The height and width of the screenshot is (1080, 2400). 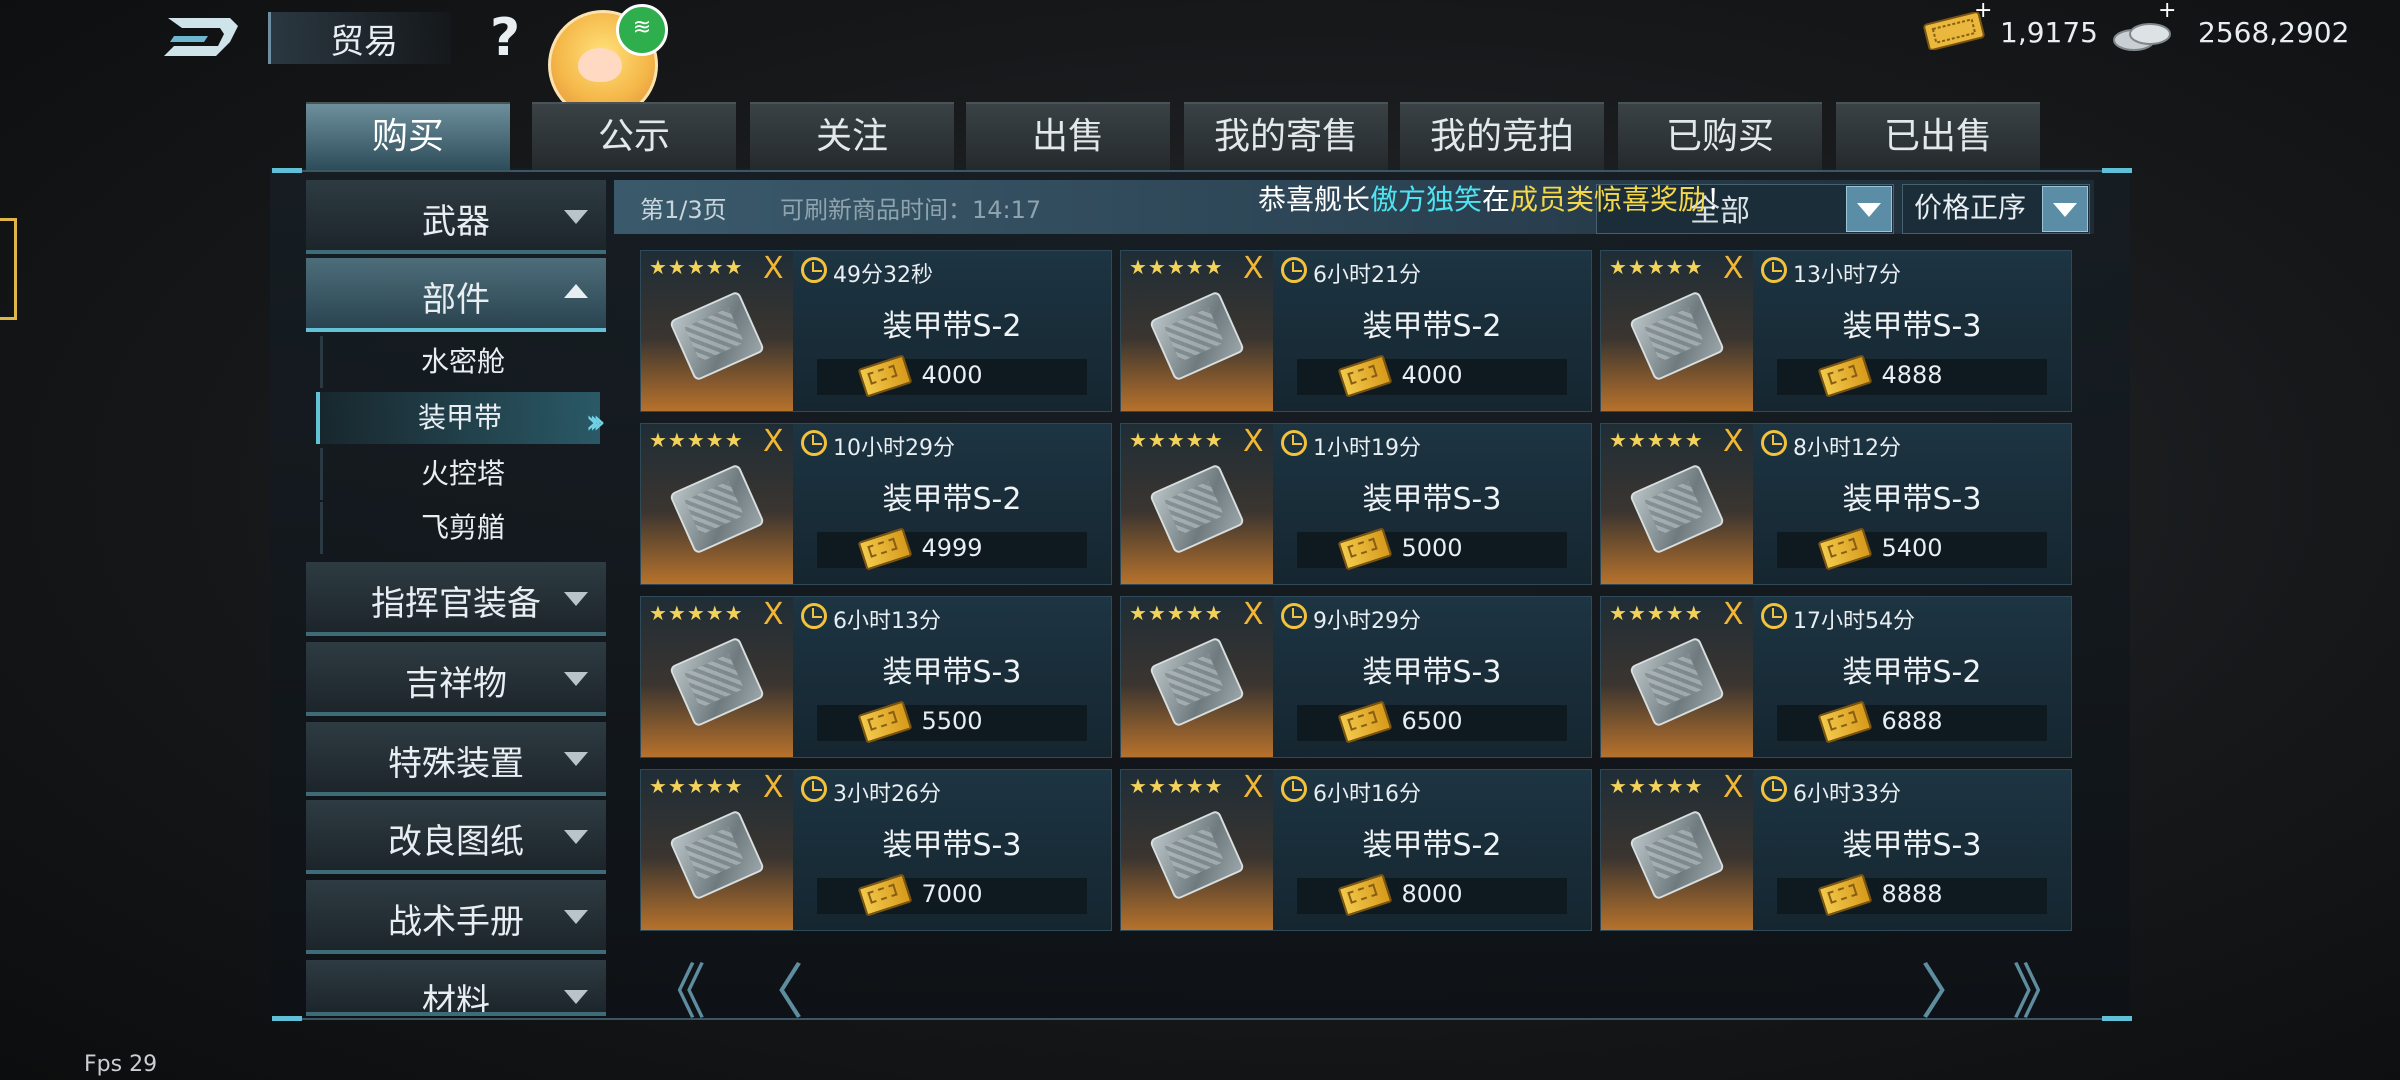 What do you see at coordinates (1836, 850) in the screenshot?
I see `item-card: ★★★★★ X 6小时33分 装甲带S-3 8888` at bounding box center [1836, 850].